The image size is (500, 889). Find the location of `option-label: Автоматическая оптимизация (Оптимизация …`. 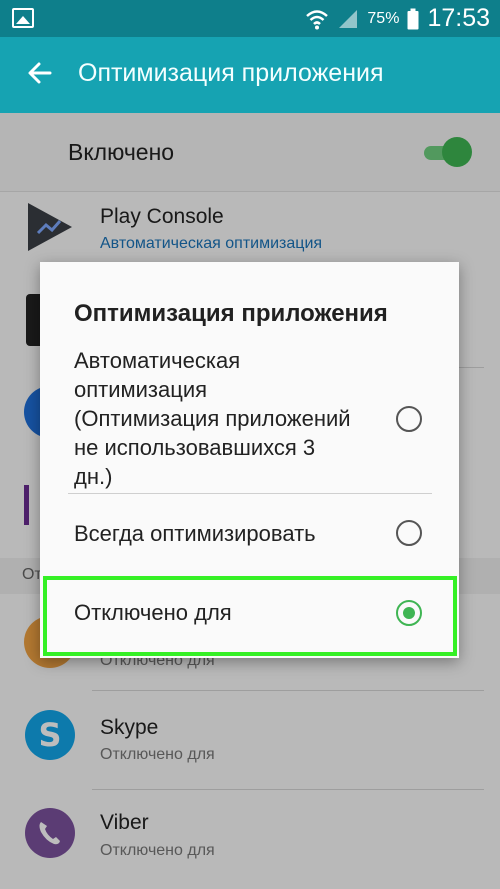

option-label: Автоматическая оптимизация (Оптимизация … is located at coordinates (212, 418).